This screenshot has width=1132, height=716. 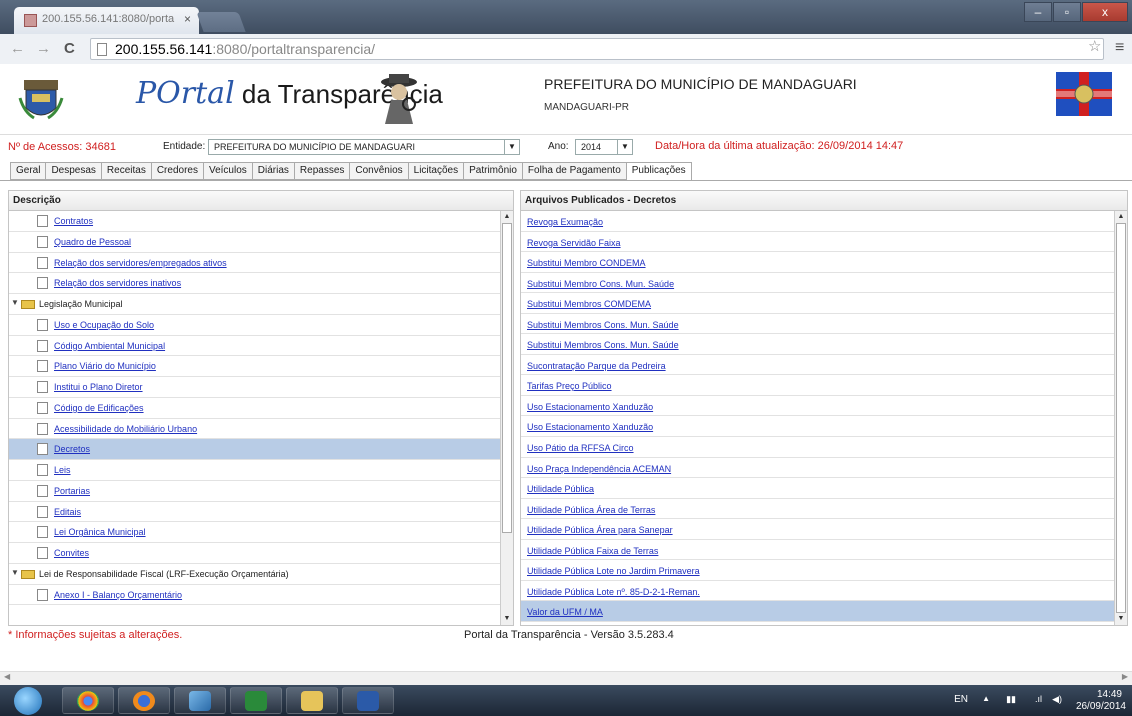 I want to click on right-scrollbar: ▲ ▼, so click(x=1120, y=418).